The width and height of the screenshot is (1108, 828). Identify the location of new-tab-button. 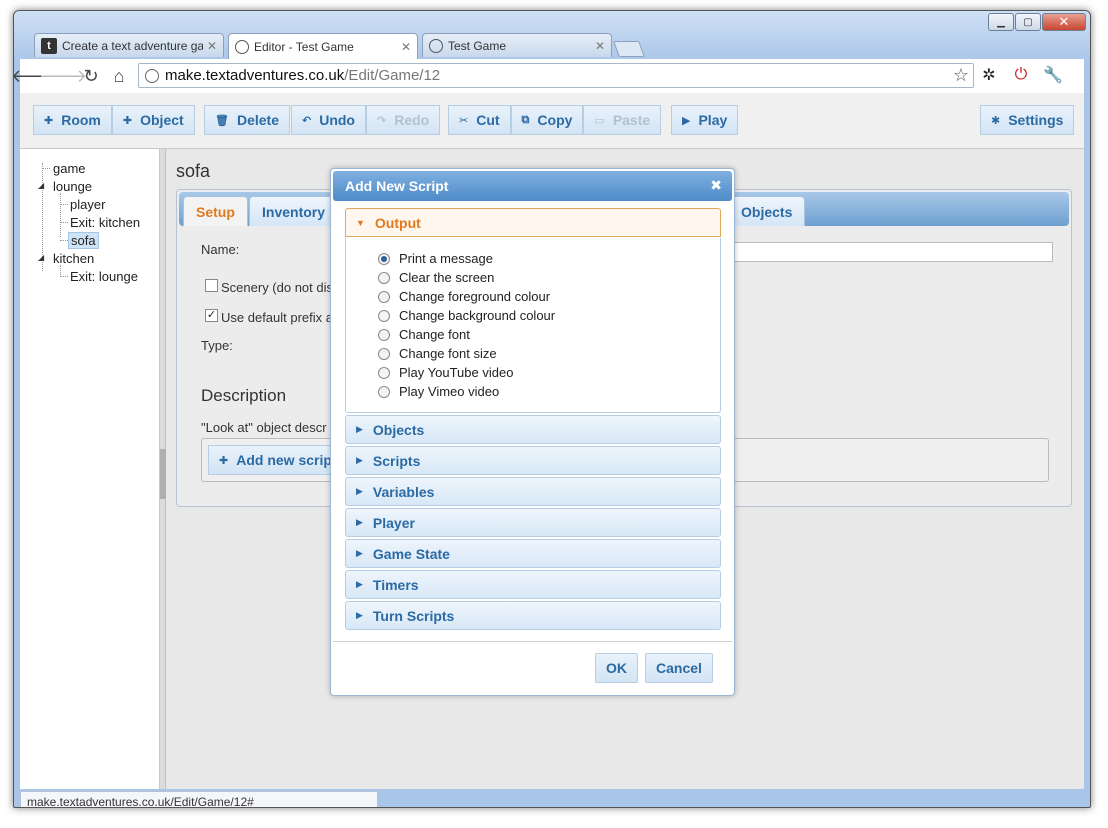
(629, 49).